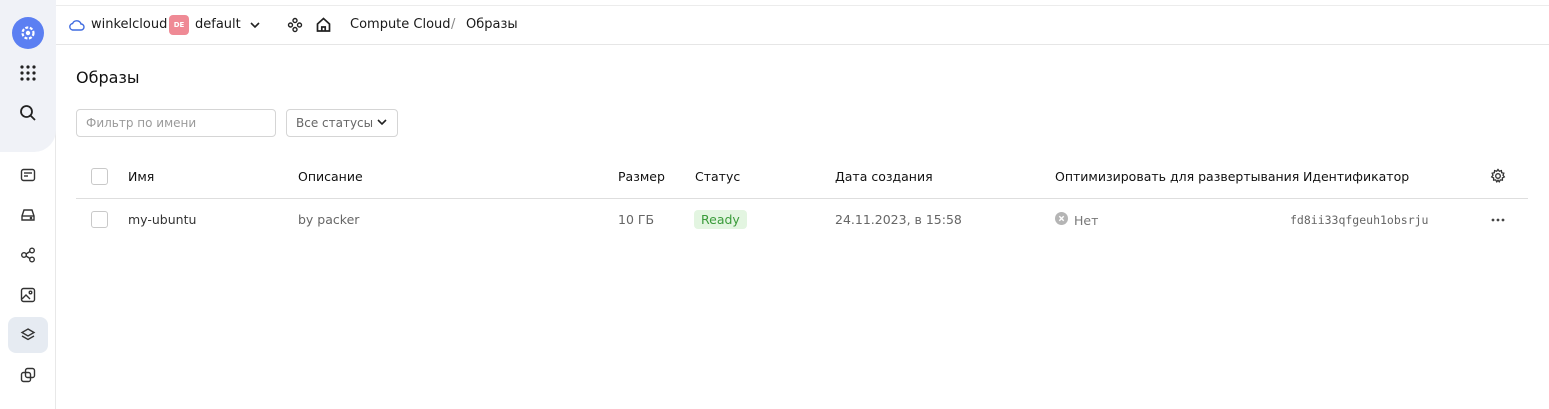 Image resolution: width=1549 pixels, height=409 pixels. Describe the element at coordinates (335, 123) in the screenshot. I see `status-filter-value: Все статусы` at that location.